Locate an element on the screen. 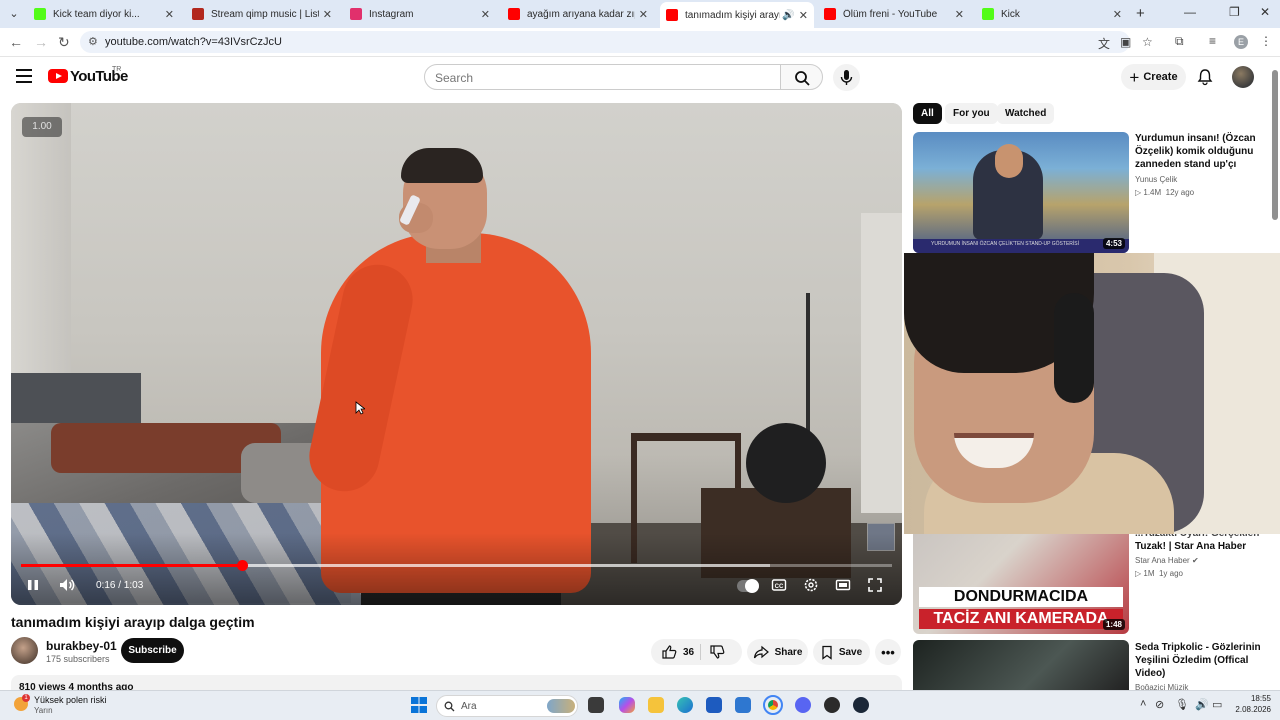 This screenshot has height=720, width=1280. minimize-icon: — is located at coordinates (1190, 12).